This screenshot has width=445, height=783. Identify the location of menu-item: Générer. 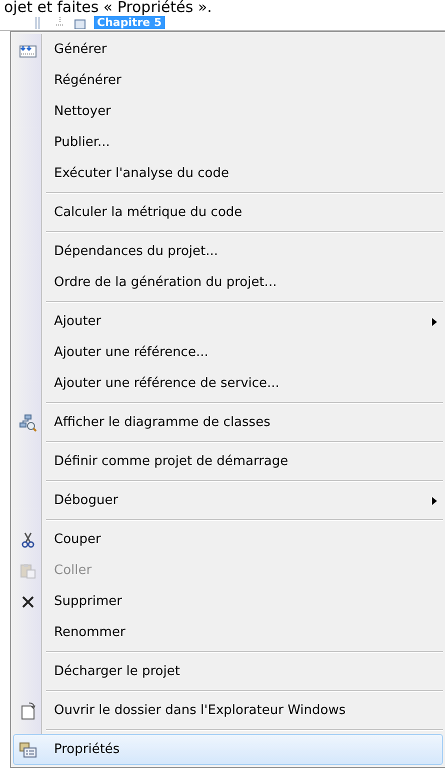
(228, 49).